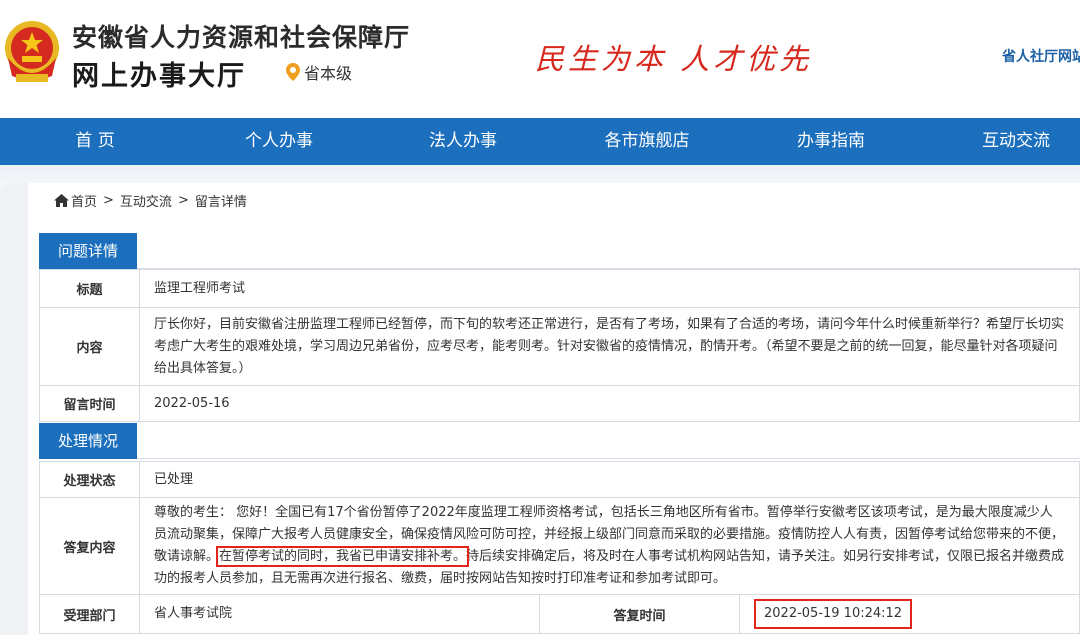  I want to click on top-link-website: 省人社厅网站, so click(1041, 56).